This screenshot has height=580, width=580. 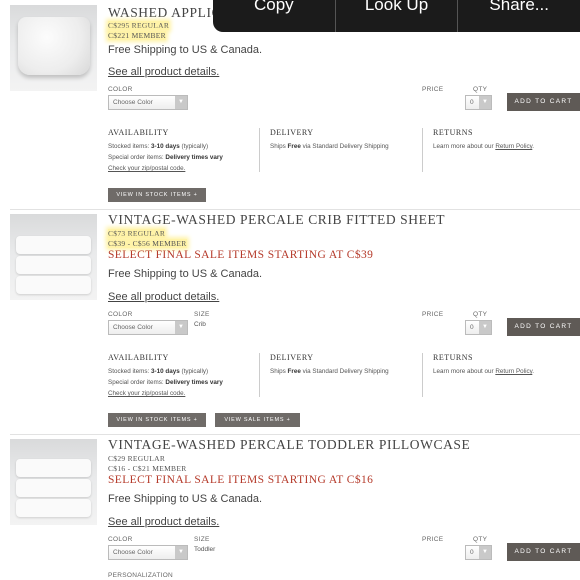 I want to click on size-value: Toddler, so click(x=205, y=549).